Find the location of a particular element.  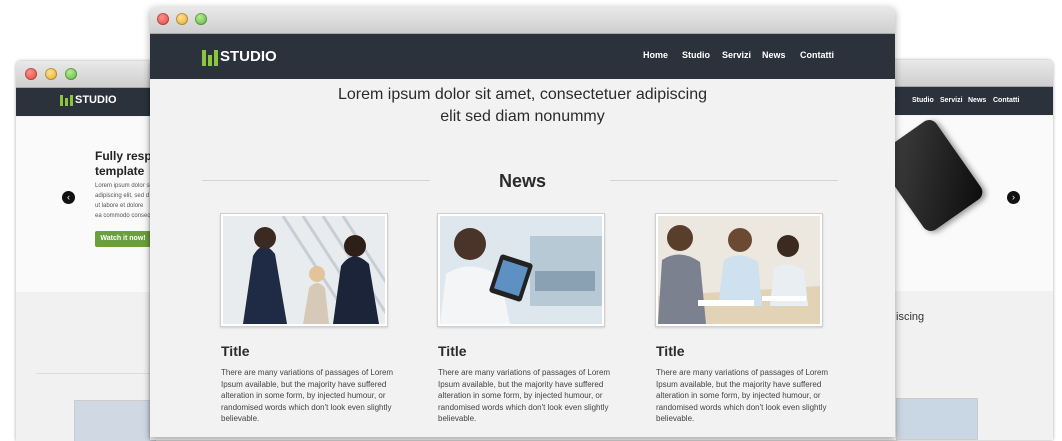

tablet-user-photo is located at coordinates (521, 270).